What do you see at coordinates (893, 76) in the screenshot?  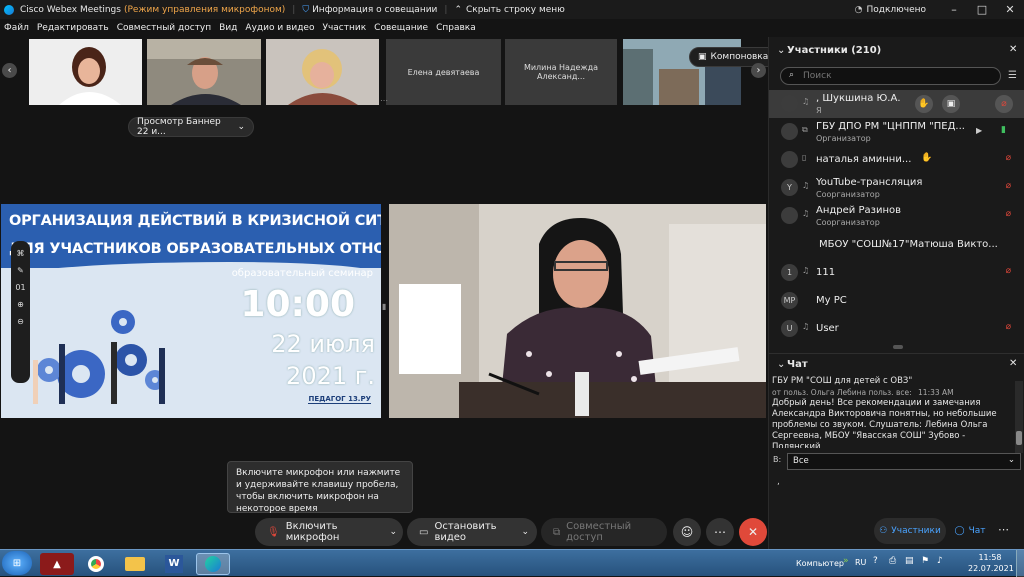 I see `search-input` at bounding box center [893, 76].